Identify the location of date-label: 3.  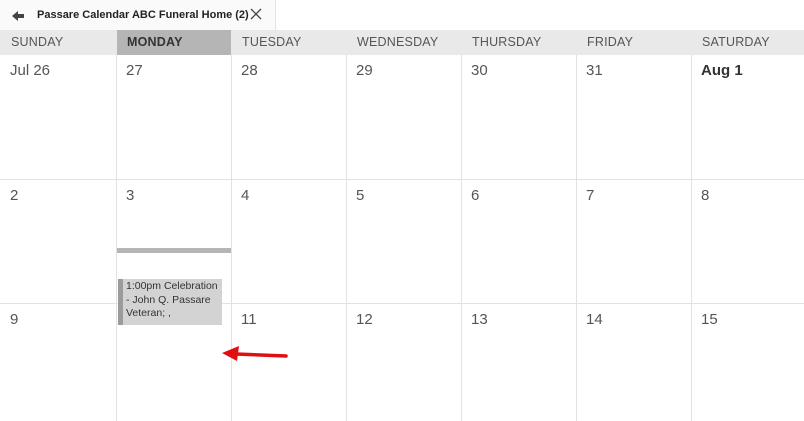
(130, 195).